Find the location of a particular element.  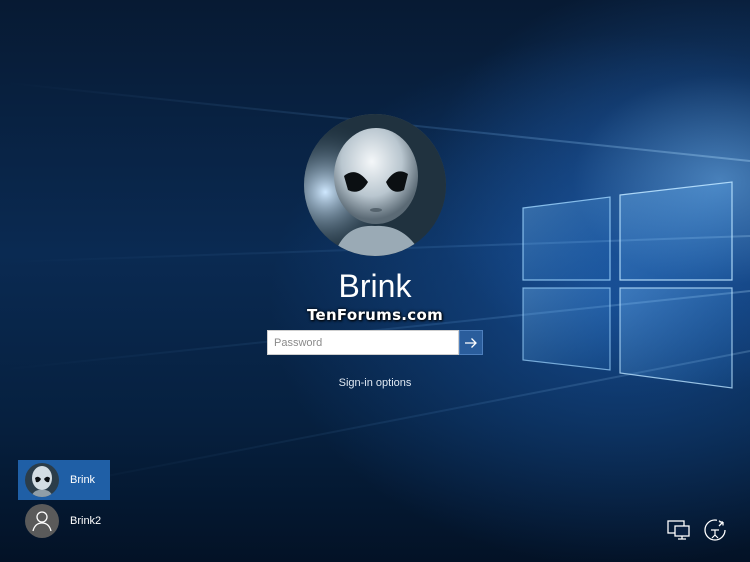

submit-button is located at coordinates (471, 342).